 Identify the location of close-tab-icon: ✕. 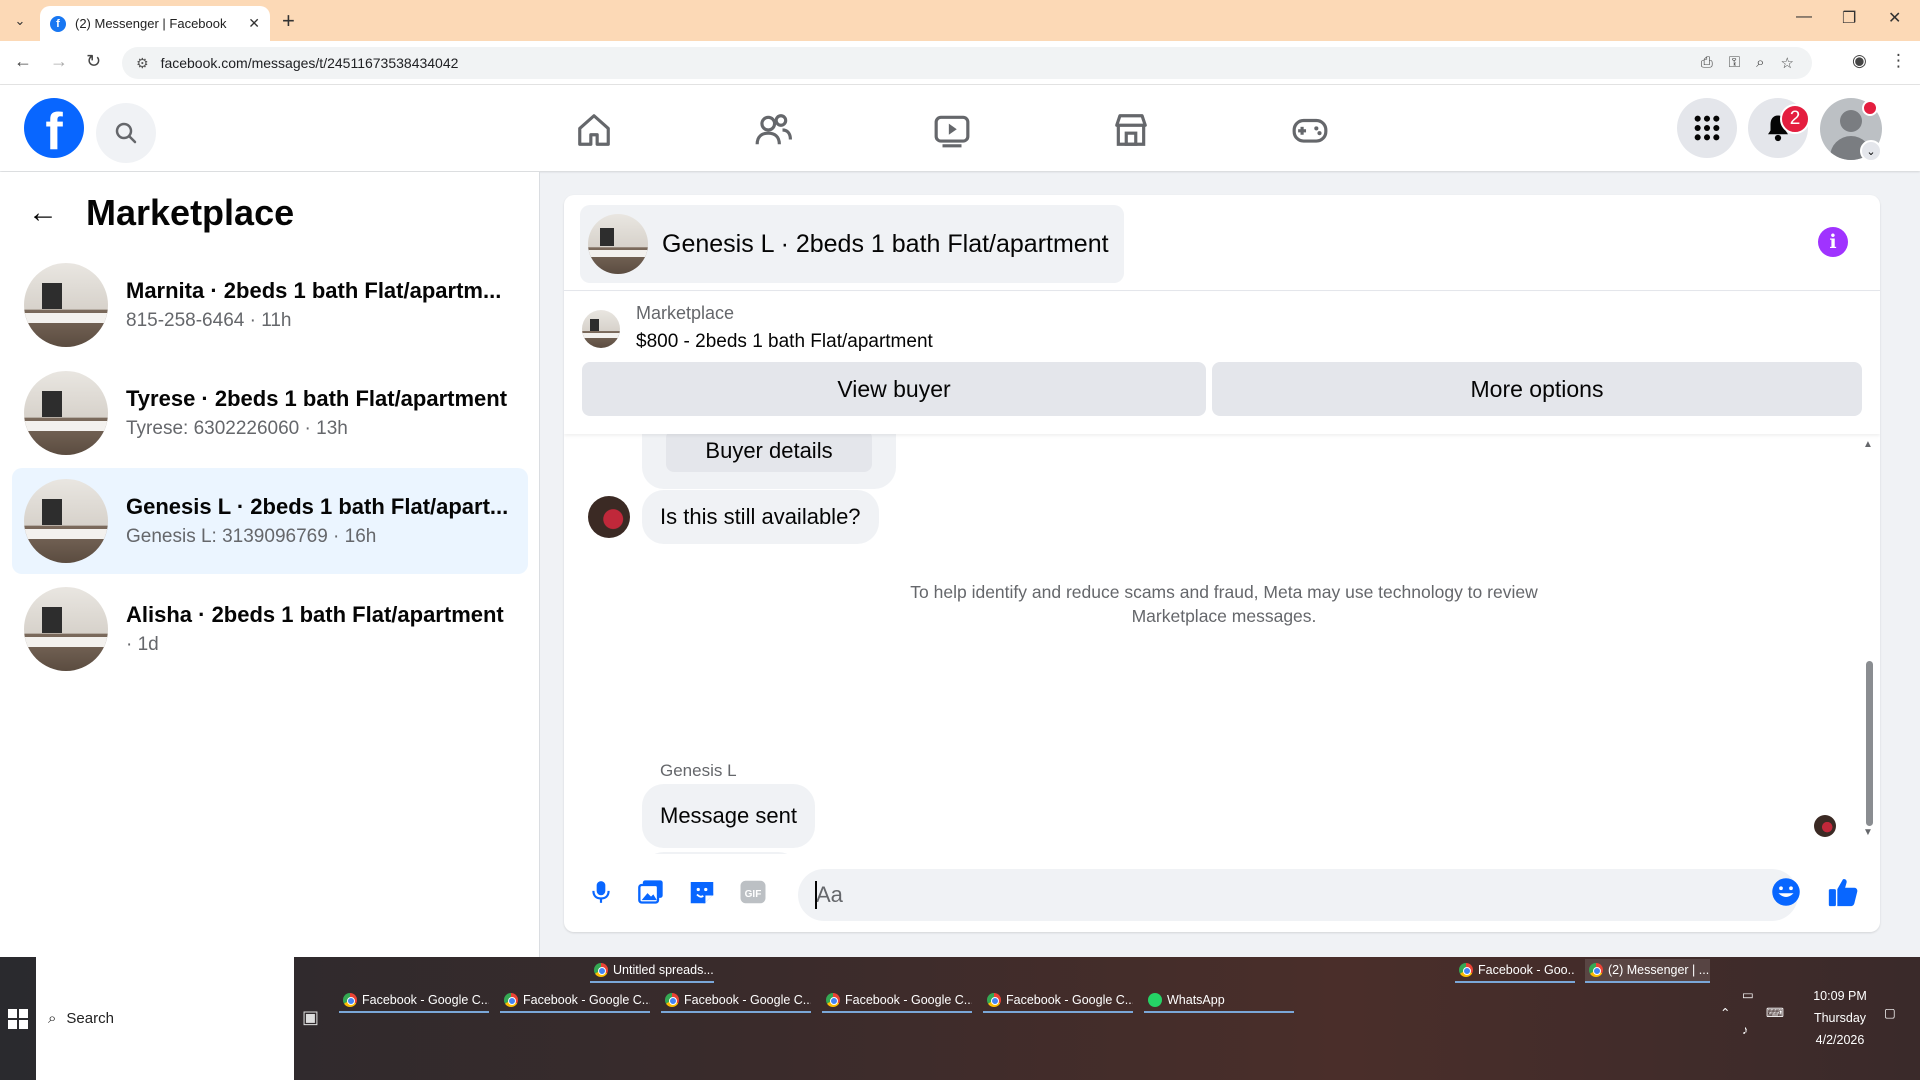
(254, 23).